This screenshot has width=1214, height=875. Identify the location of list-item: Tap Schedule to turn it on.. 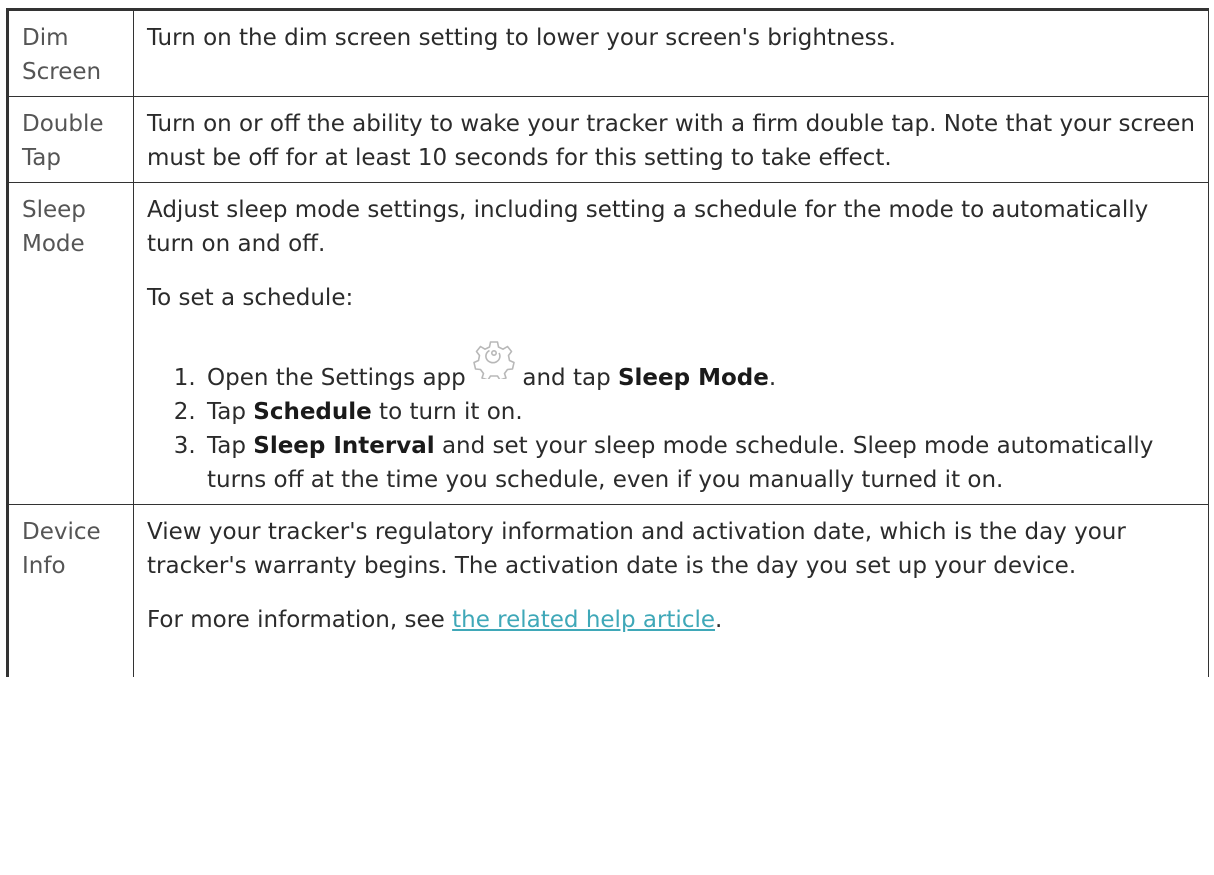
(700, 412).